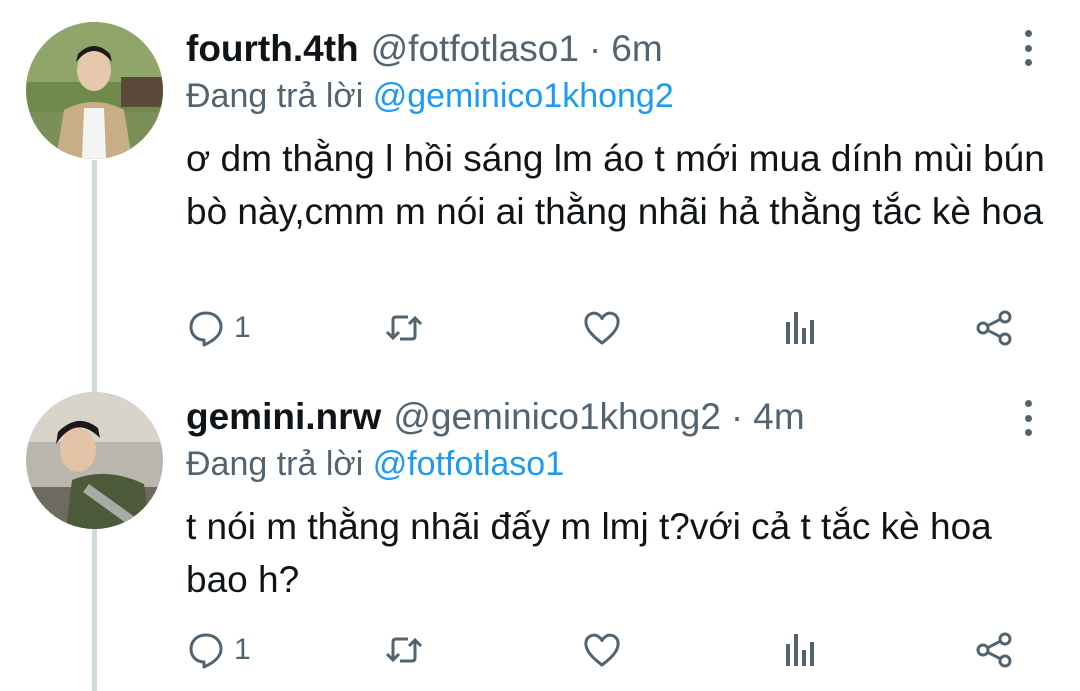 This screenshot has width=1080, height=691. I want to click on replying-to: Đang trả lời @fotfotlaso1, so click(375, 464).